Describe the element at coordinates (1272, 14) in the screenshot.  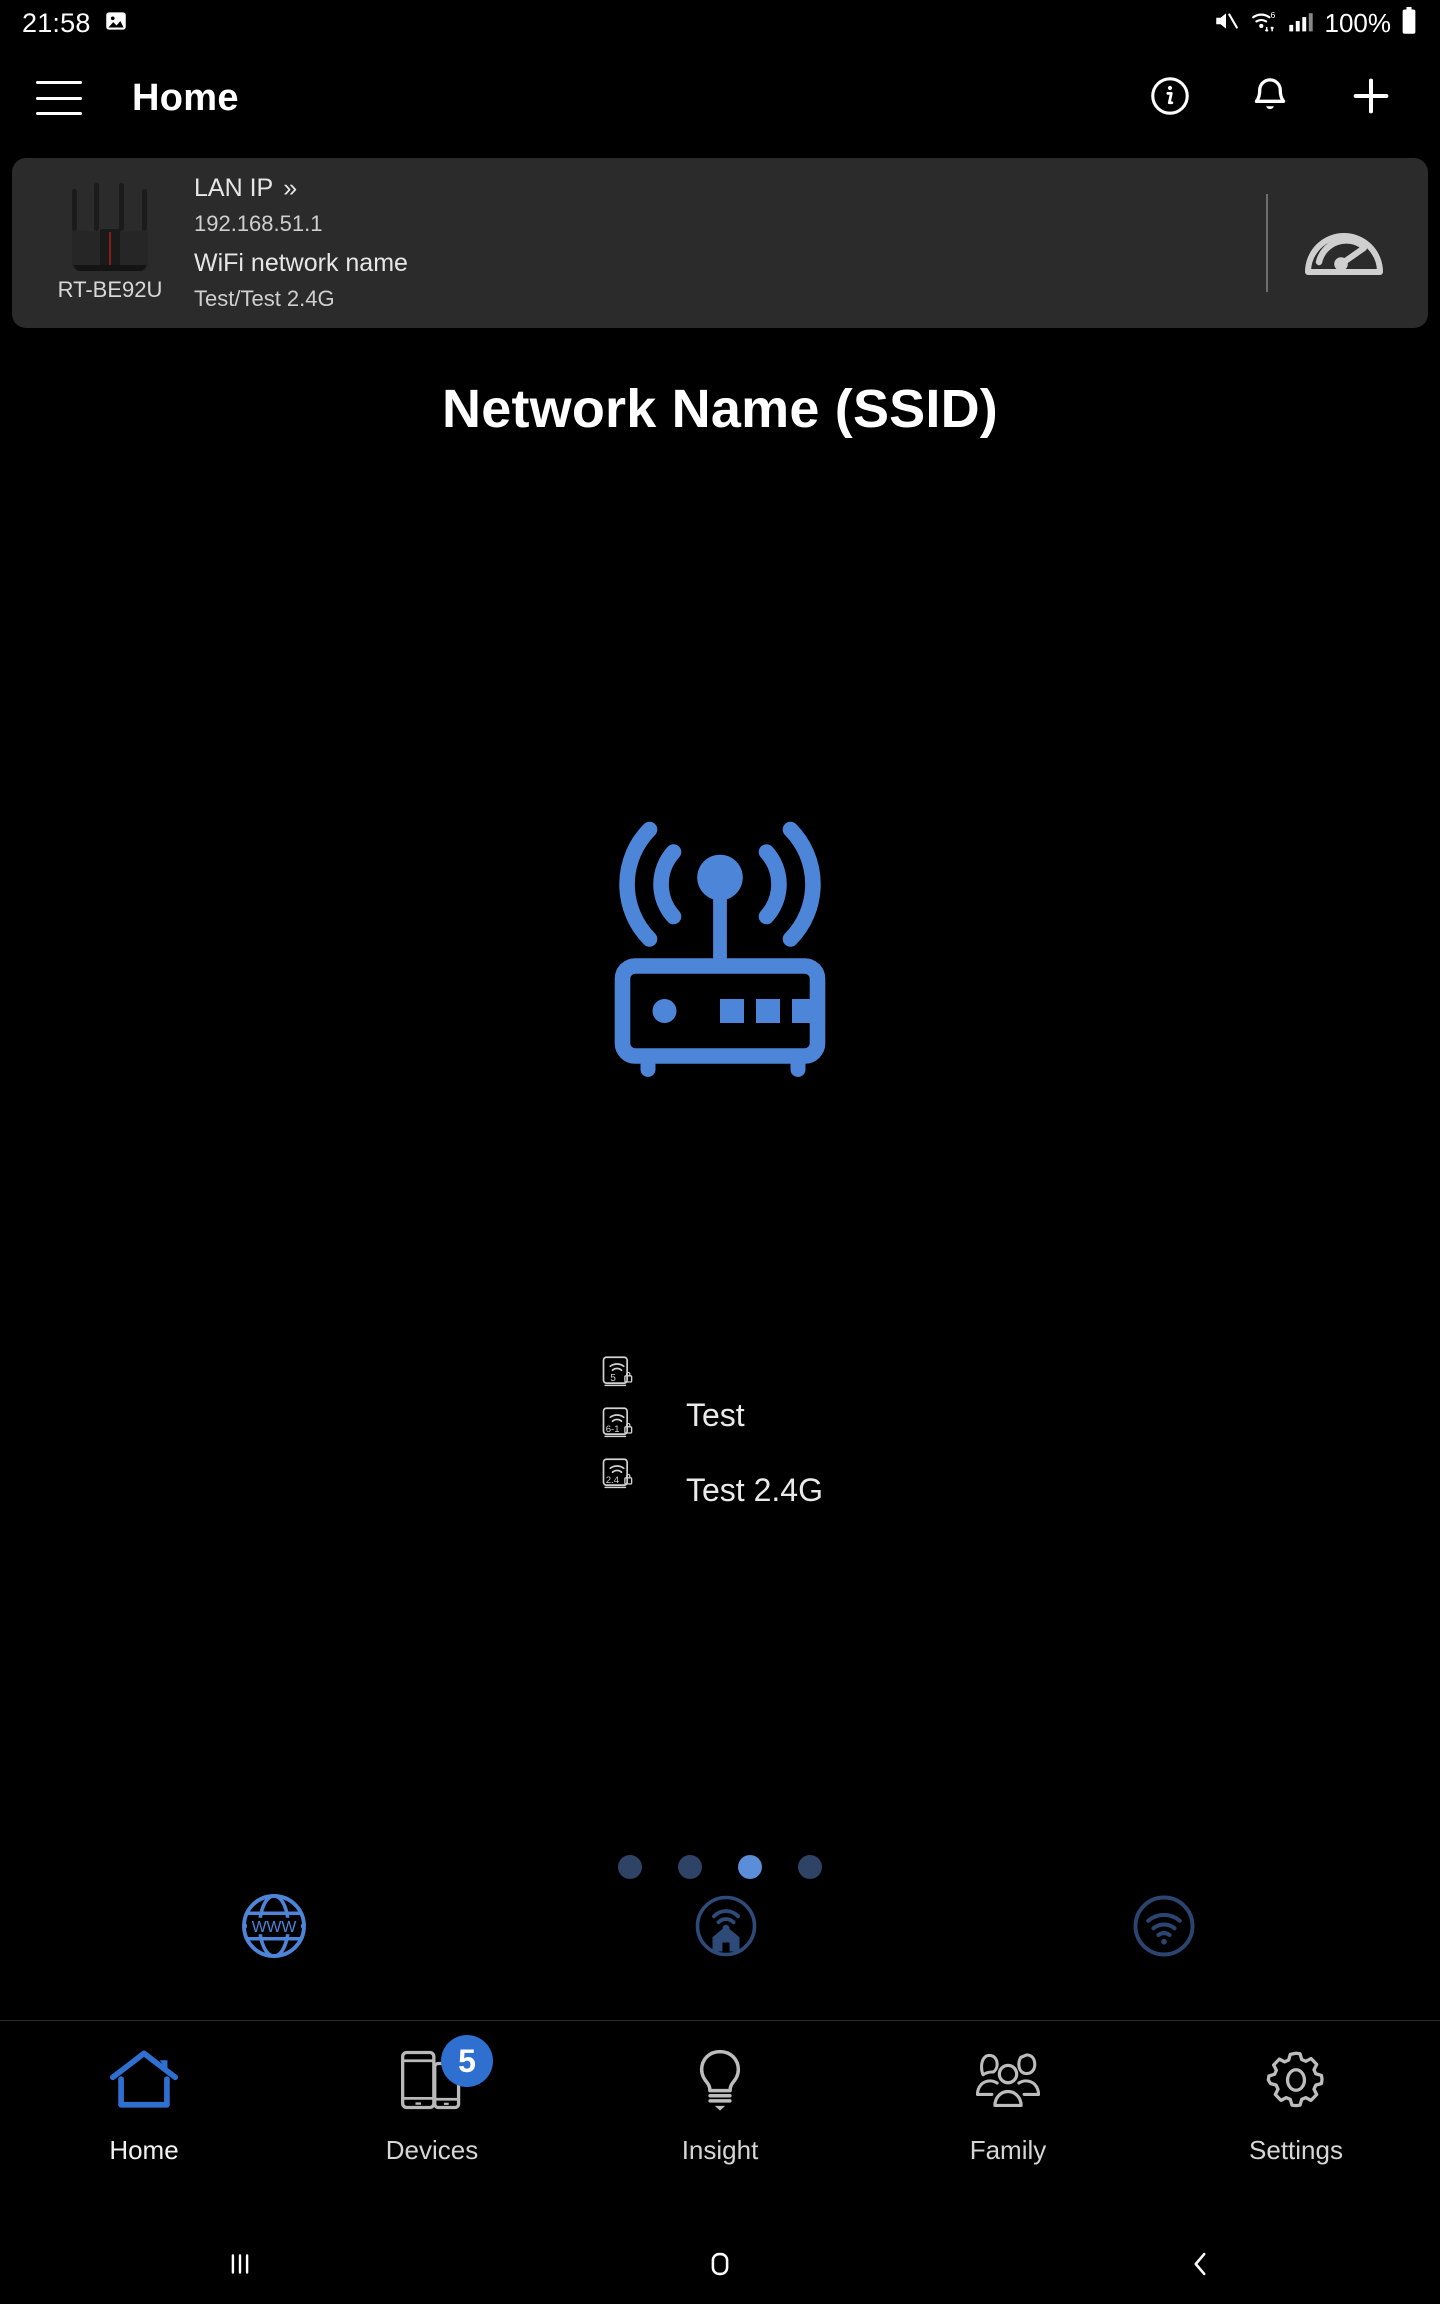
I see `svg-text: 6` at that location.